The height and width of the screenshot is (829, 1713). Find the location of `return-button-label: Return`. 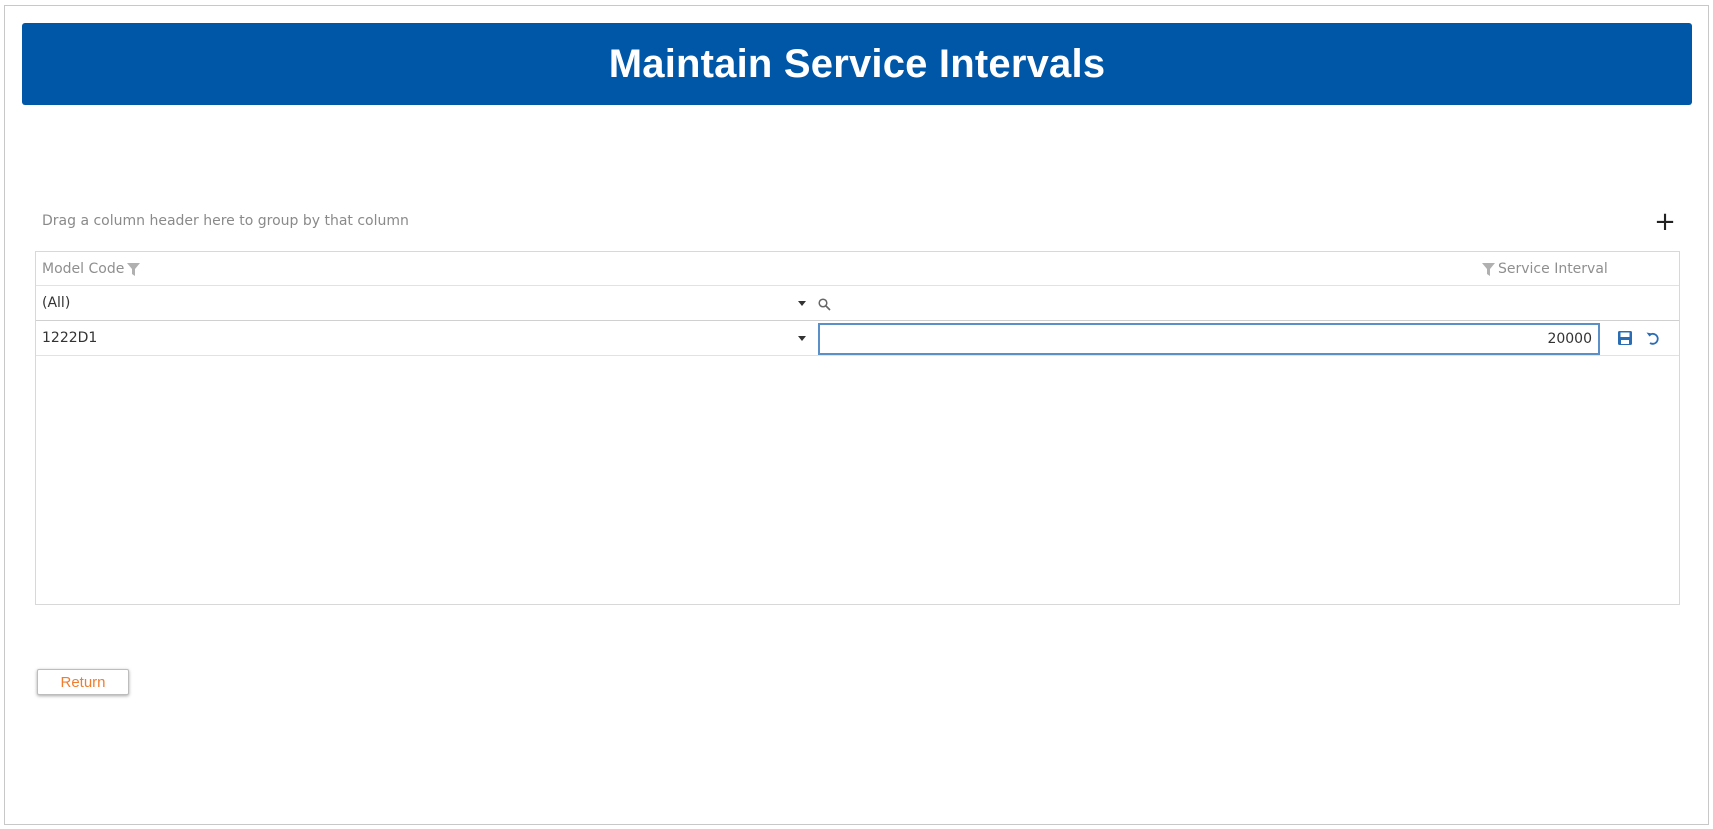

return-button-label: Return is located at coordinates (83, 682).